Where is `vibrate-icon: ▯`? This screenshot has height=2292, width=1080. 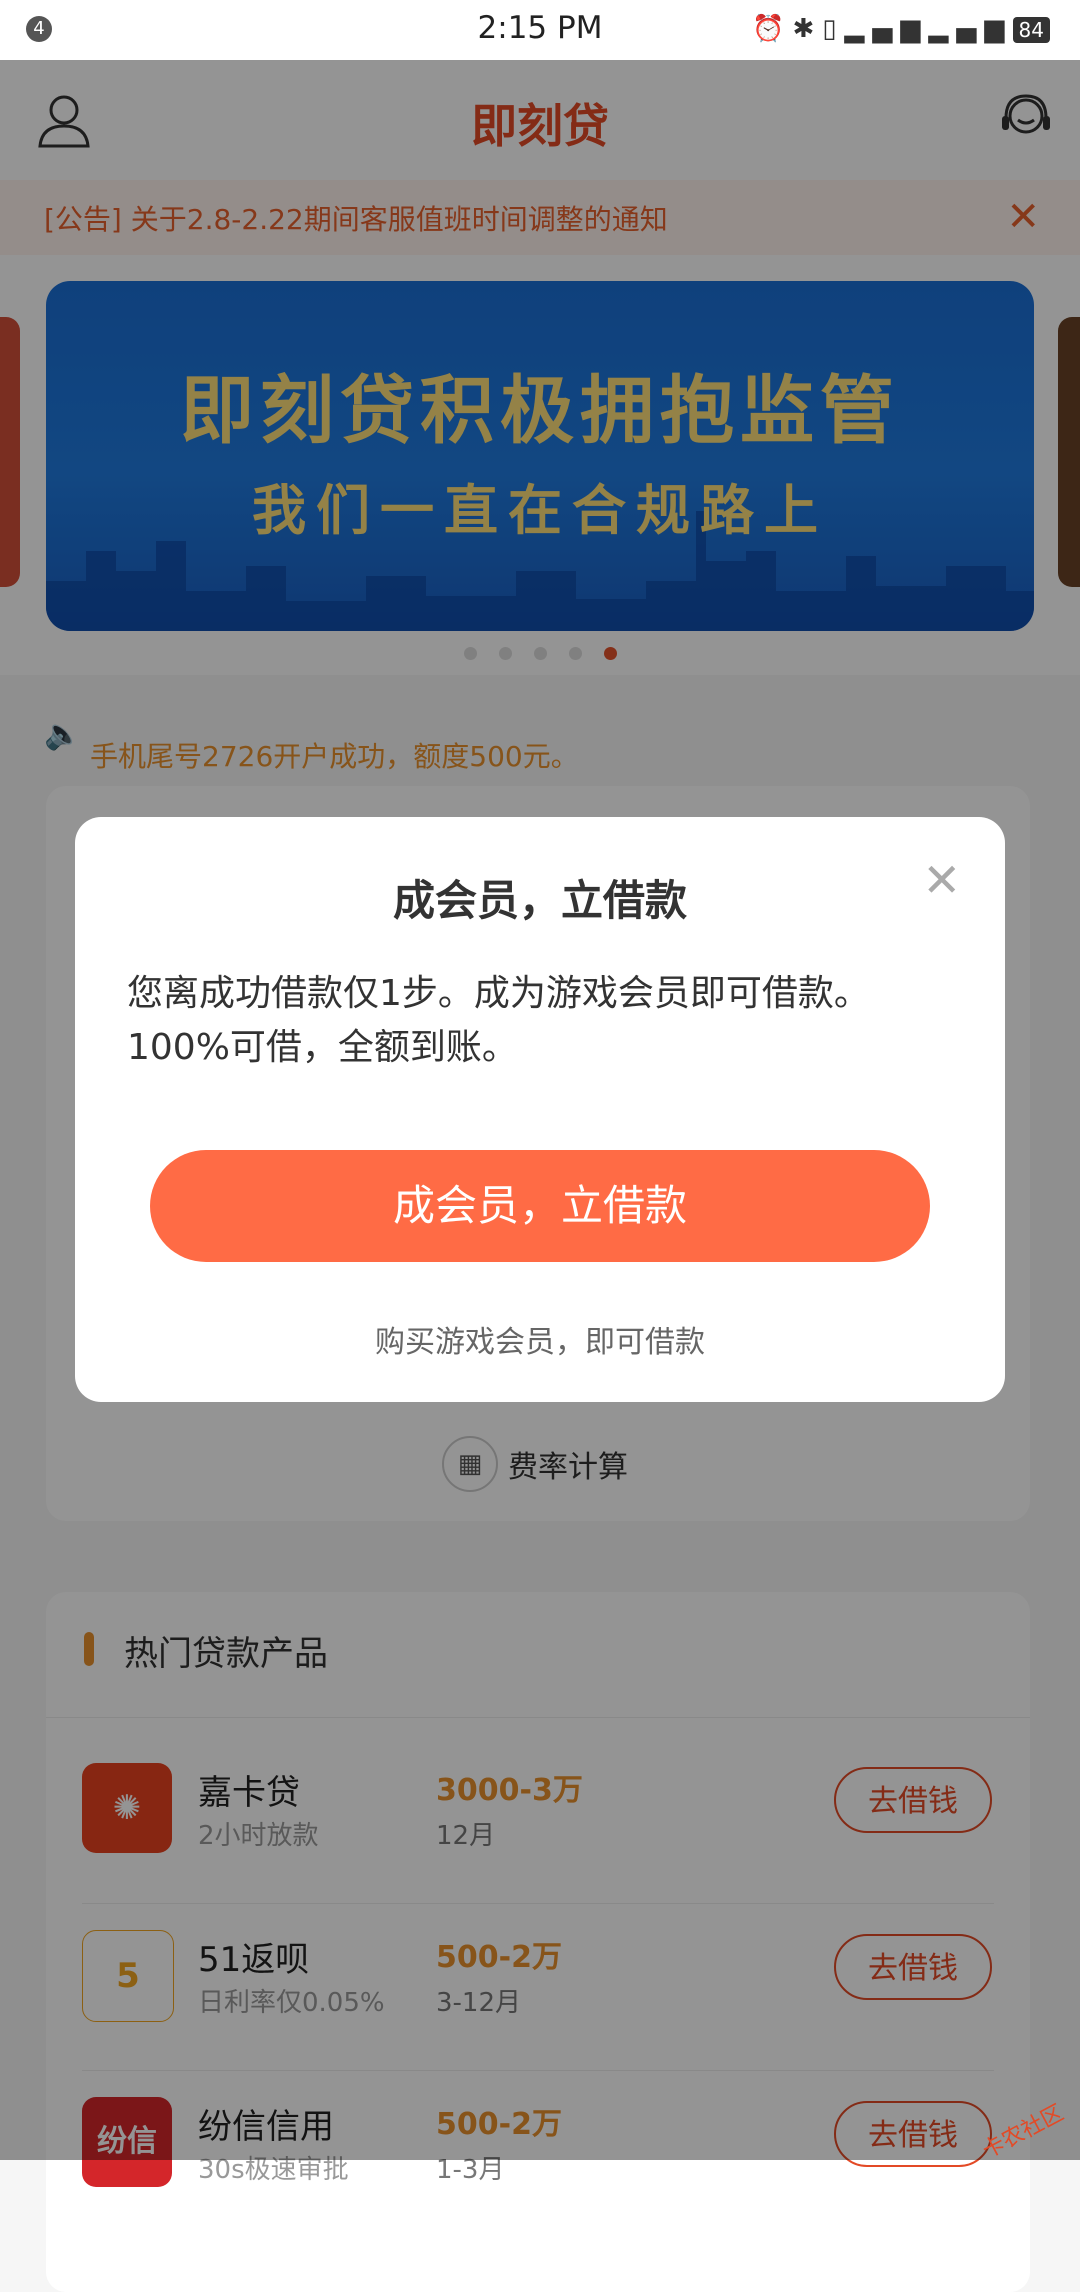
vibrate-icon: ▯ is located at coordinates (833, 29).